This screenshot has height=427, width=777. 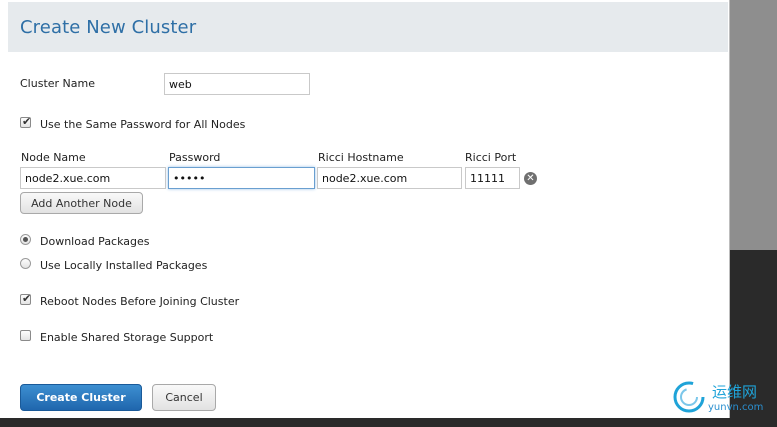 What do you see at coordinates (108, 27) in the screenshot?
I see `dialog-title: Create New Cluster` at bounding box center [108, 27].